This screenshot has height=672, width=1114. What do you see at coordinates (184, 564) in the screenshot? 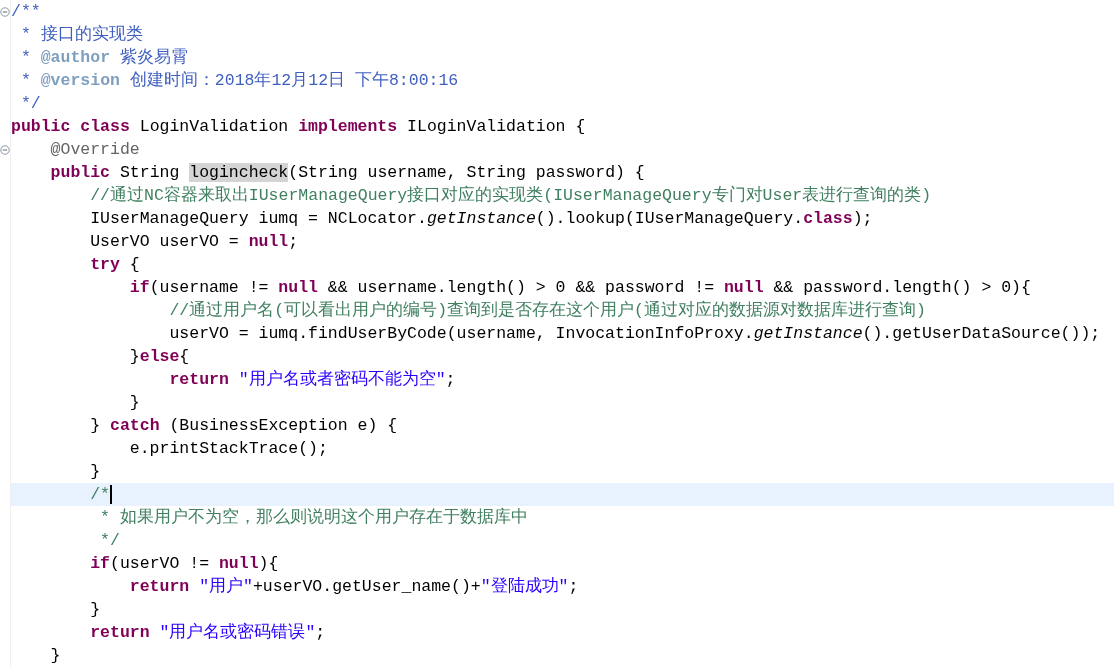
I see `code-line: if(userVO != null){` at bounding box center [184, 564].